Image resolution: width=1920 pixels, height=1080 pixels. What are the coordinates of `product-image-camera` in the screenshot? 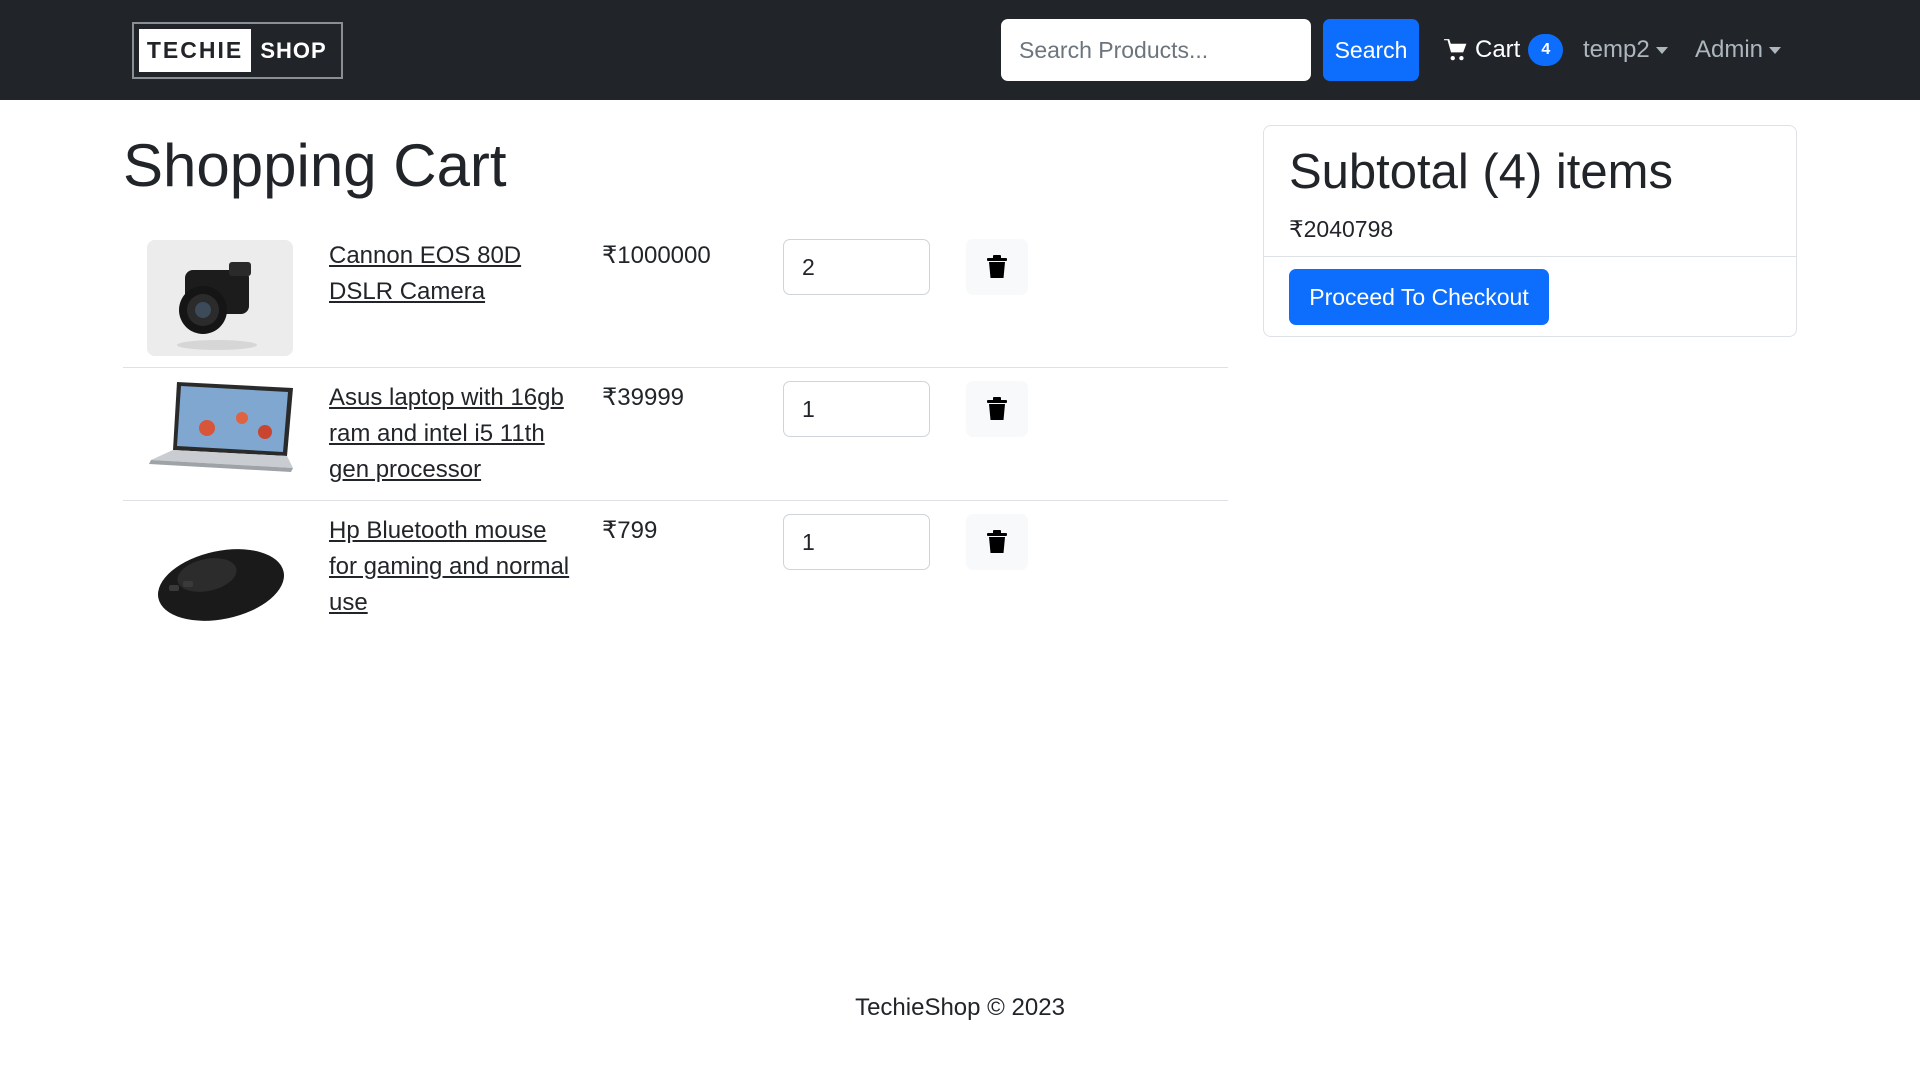 It's located at (220, 298).